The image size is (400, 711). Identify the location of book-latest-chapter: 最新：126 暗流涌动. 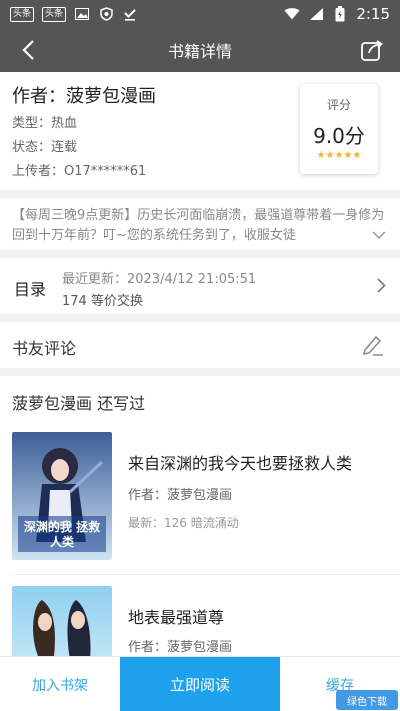
(183, 523).